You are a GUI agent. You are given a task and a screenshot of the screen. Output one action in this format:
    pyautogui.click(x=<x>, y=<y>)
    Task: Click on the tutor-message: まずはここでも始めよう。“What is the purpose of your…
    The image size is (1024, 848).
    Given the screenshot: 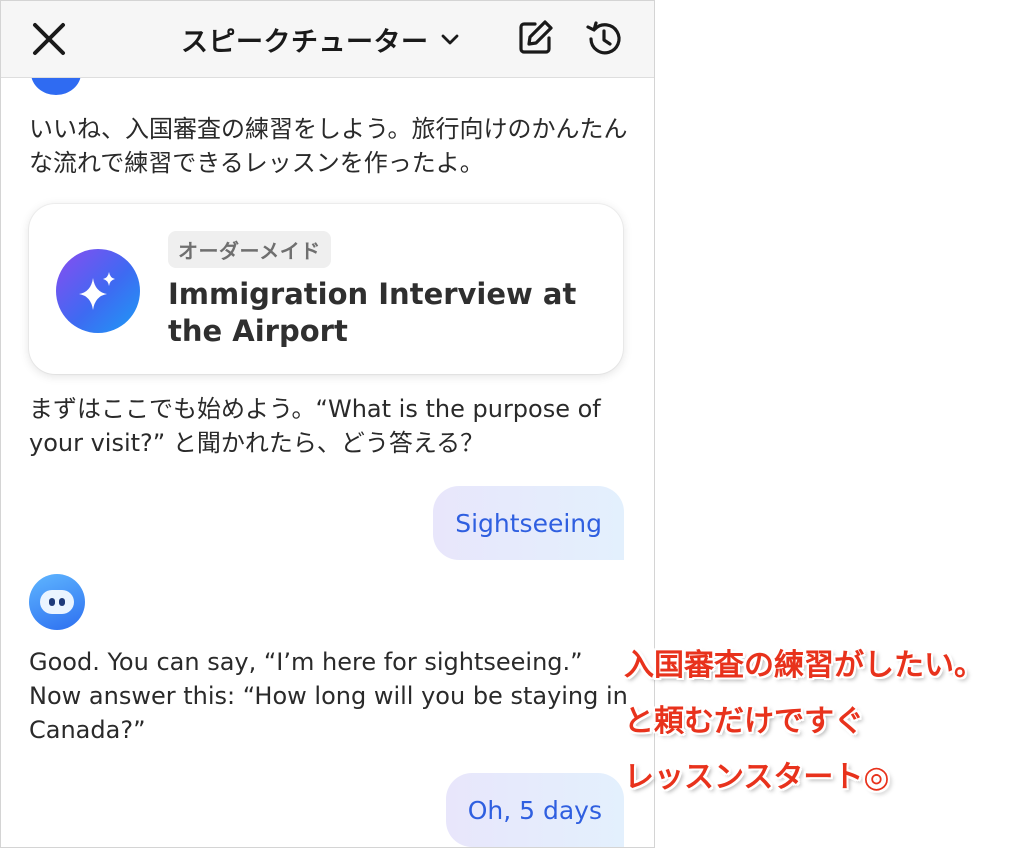 What is the action you would take?
    pyautogui.click(x=315, y=426)
    